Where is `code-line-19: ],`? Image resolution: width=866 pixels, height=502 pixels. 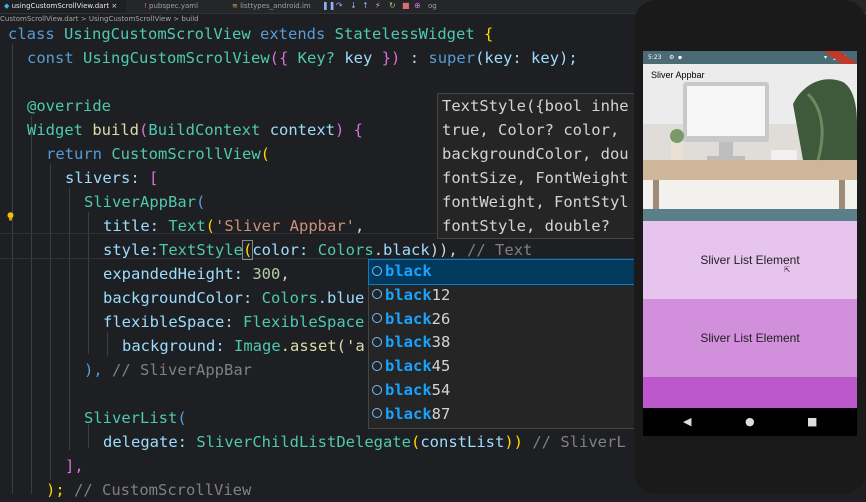
code-line-19: ], is located at coordinates (74, 466).